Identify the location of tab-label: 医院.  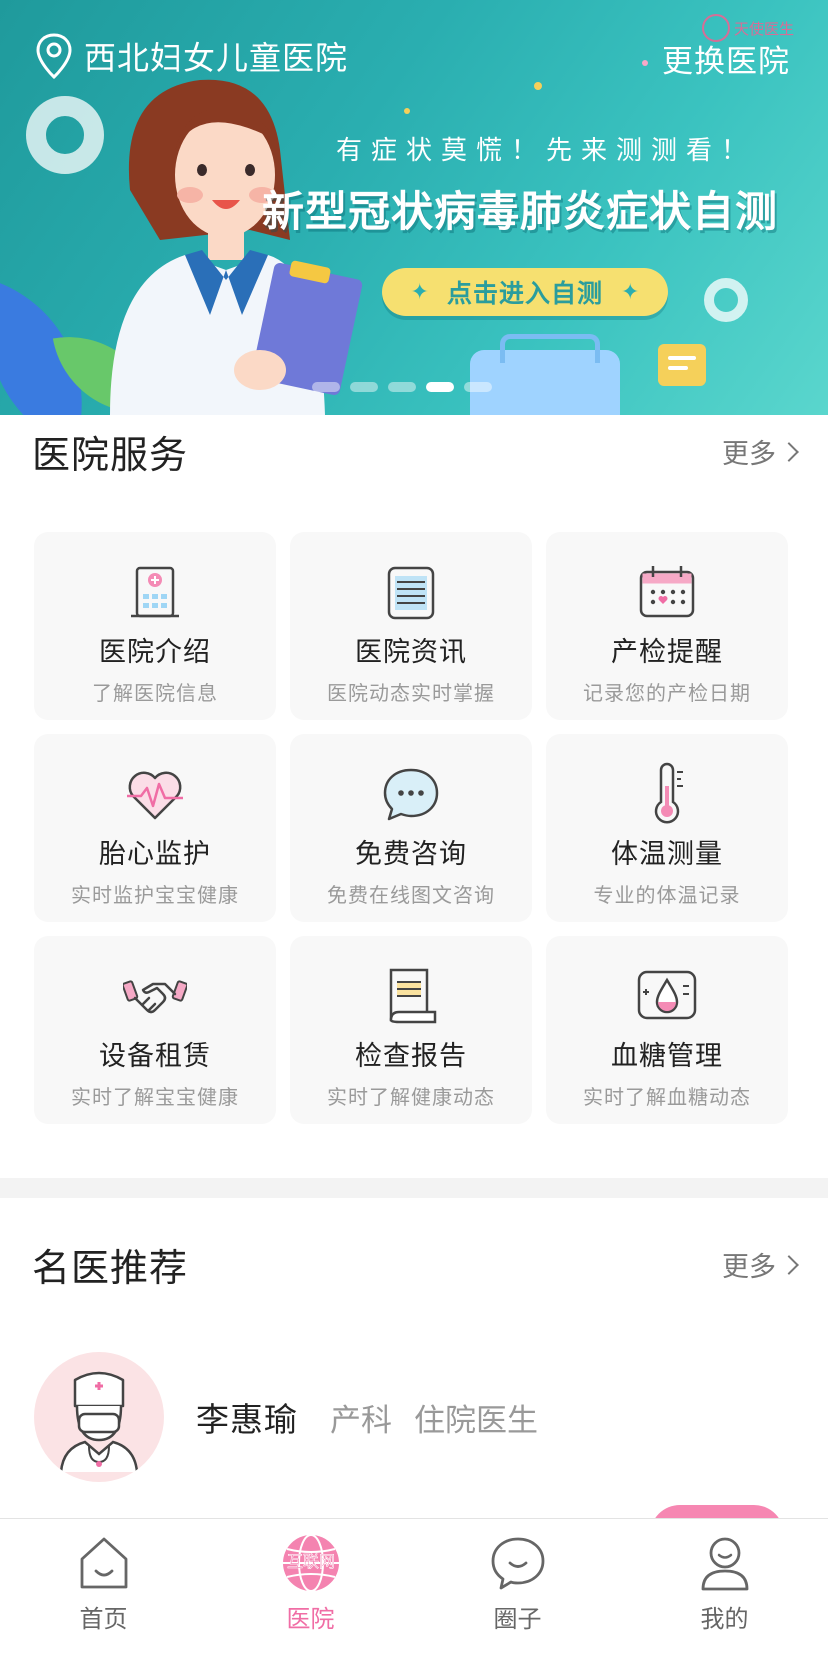
(310, 1619).